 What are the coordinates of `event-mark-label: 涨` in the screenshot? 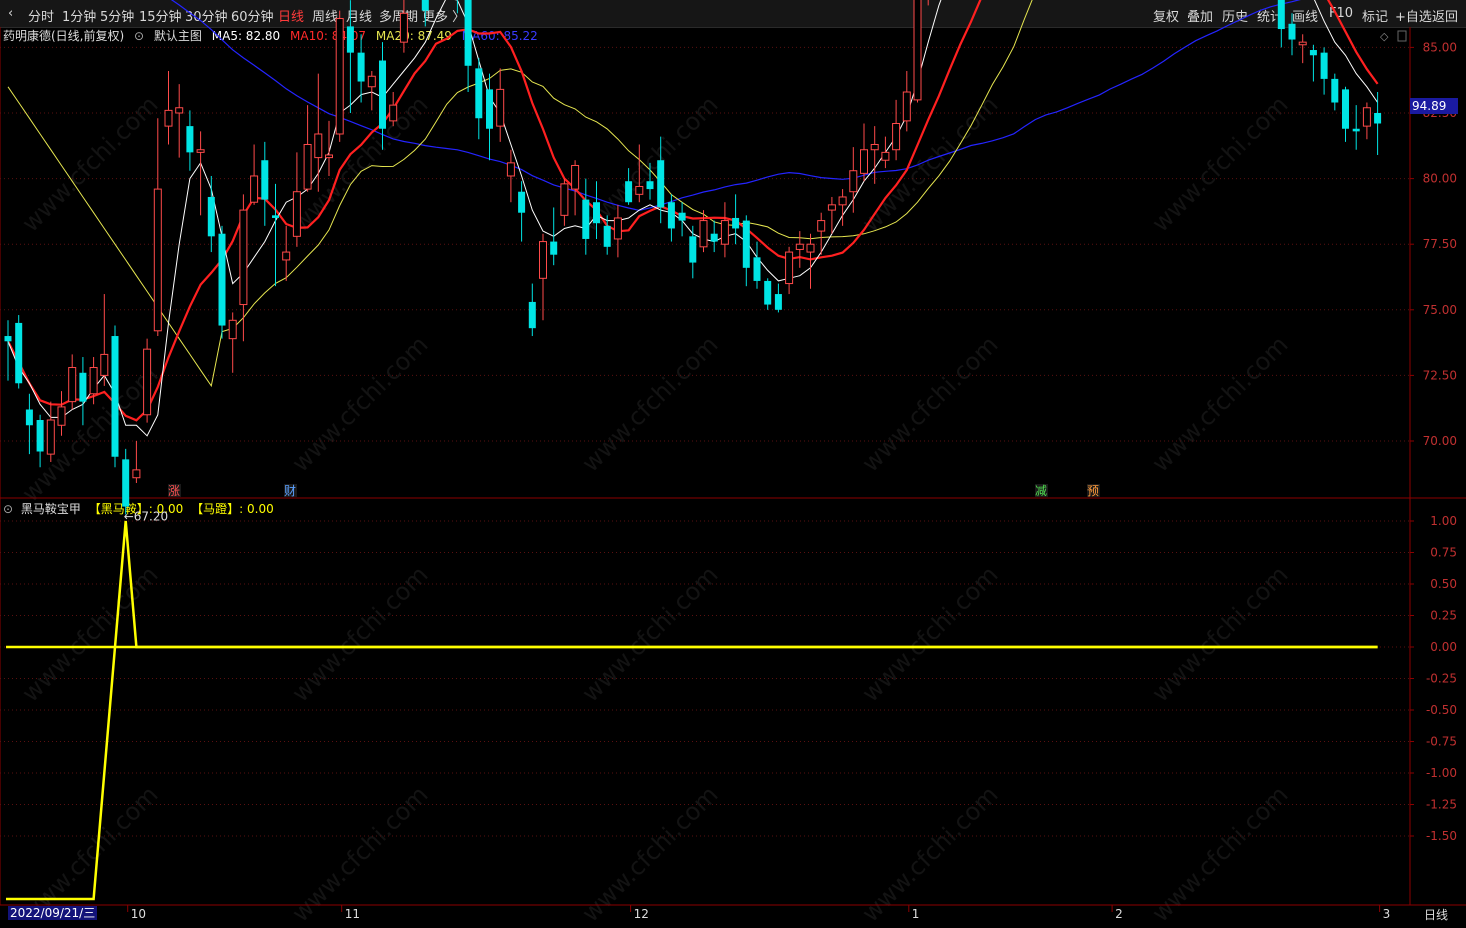 It's located at (174, 490).